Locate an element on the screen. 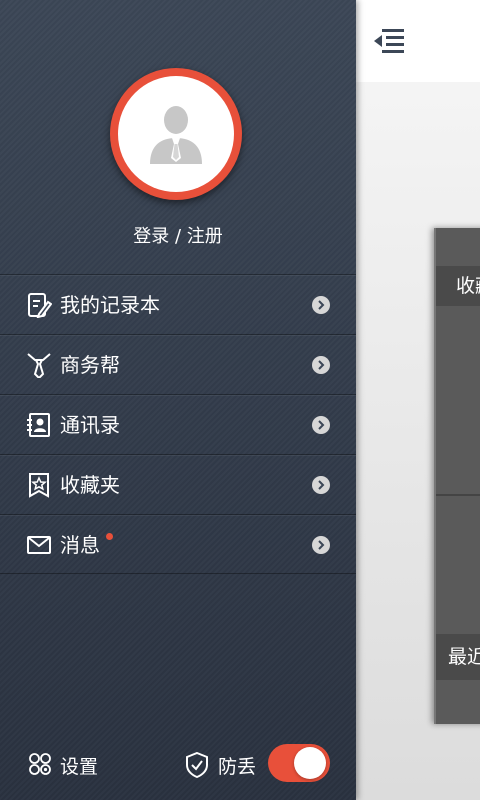 The width and height of the screenshot is (480, 800). menu-item-label: 我的记录本 is located at coordinates (110, 305).